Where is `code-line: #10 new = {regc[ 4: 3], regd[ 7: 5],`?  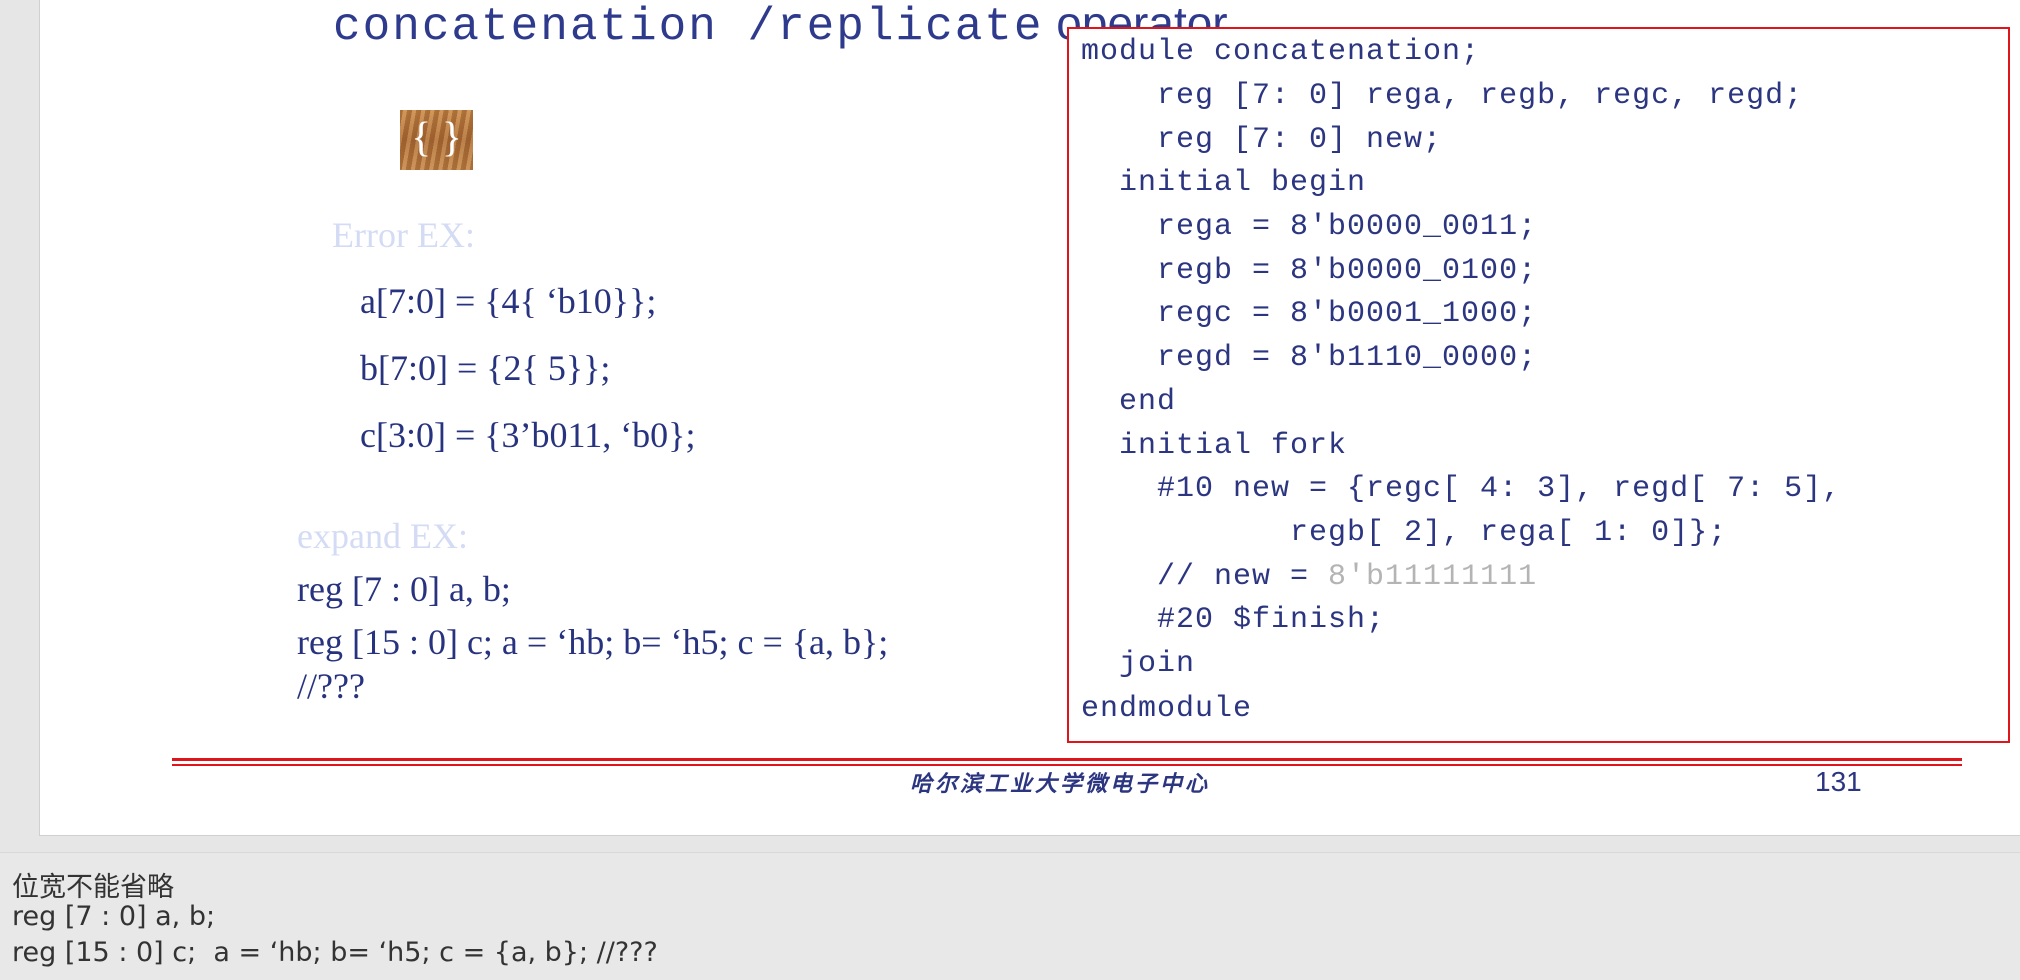
code-line: #10 new = {regc[ 4: 3], regd[ 7: 5], is located at coordinates (1461, 489).